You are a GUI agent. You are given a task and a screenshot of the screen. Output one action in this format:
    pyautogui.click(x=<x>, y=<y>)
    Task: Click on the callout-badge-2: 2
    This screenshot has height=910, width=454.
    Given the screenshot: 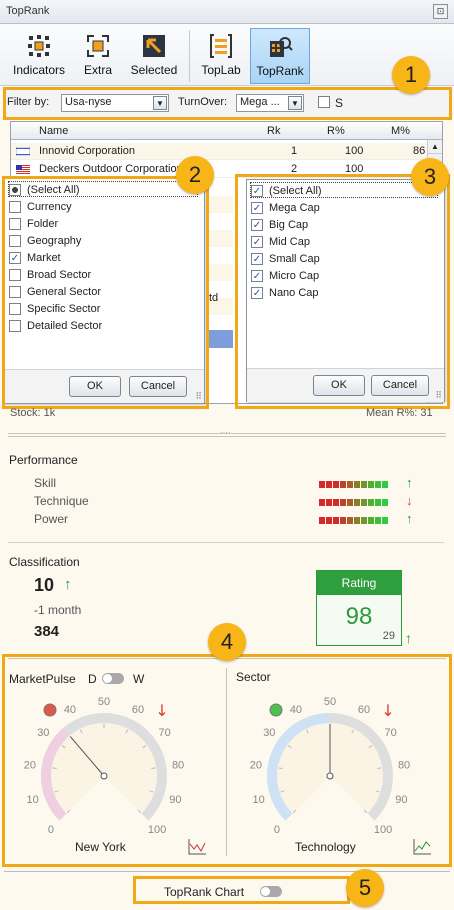 What is the action you would take?
    pyautogui.click(x=195, y=175)
    